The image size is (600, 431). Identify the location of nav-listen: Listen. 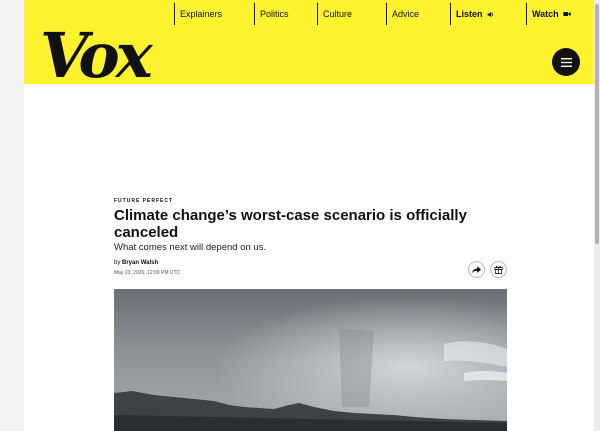
(488, 14).